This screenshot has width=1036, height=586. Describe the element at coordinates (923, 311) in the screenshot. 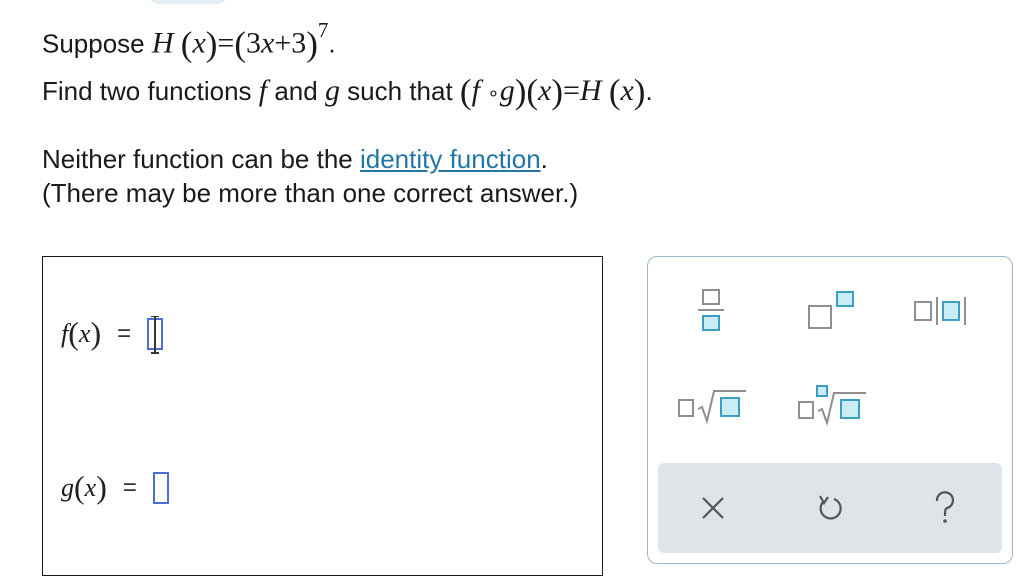

I see `left-box-icon` at that location.